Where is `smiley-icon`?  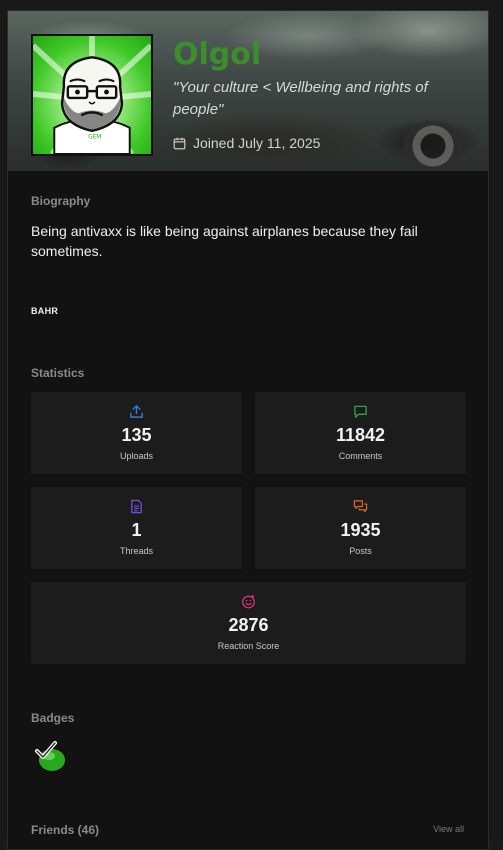 smiley-icon is located at coordinates (248, 601).